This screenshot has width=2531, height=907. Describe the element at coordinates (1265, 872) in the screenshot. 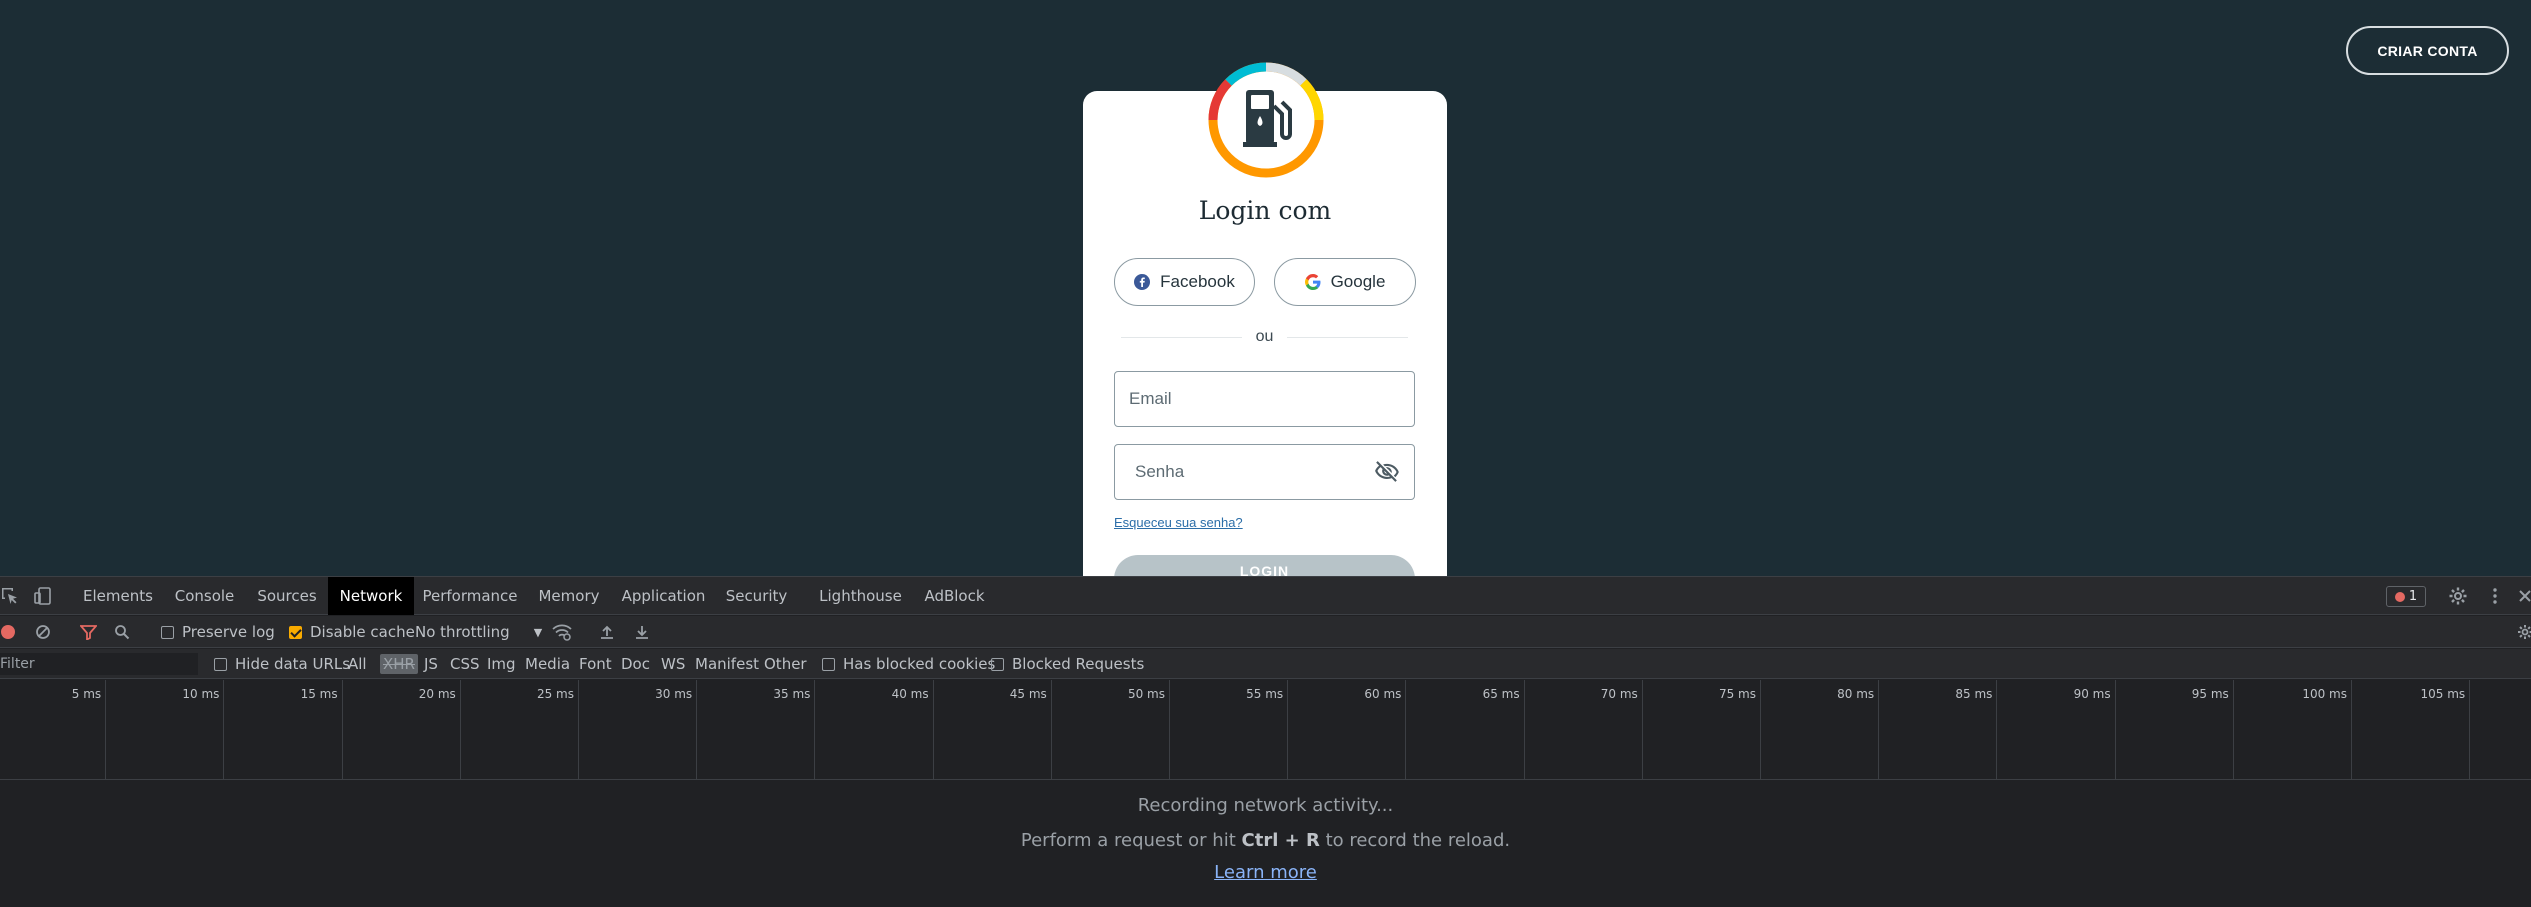

I see `learn-more-link: Learn more` at that location.